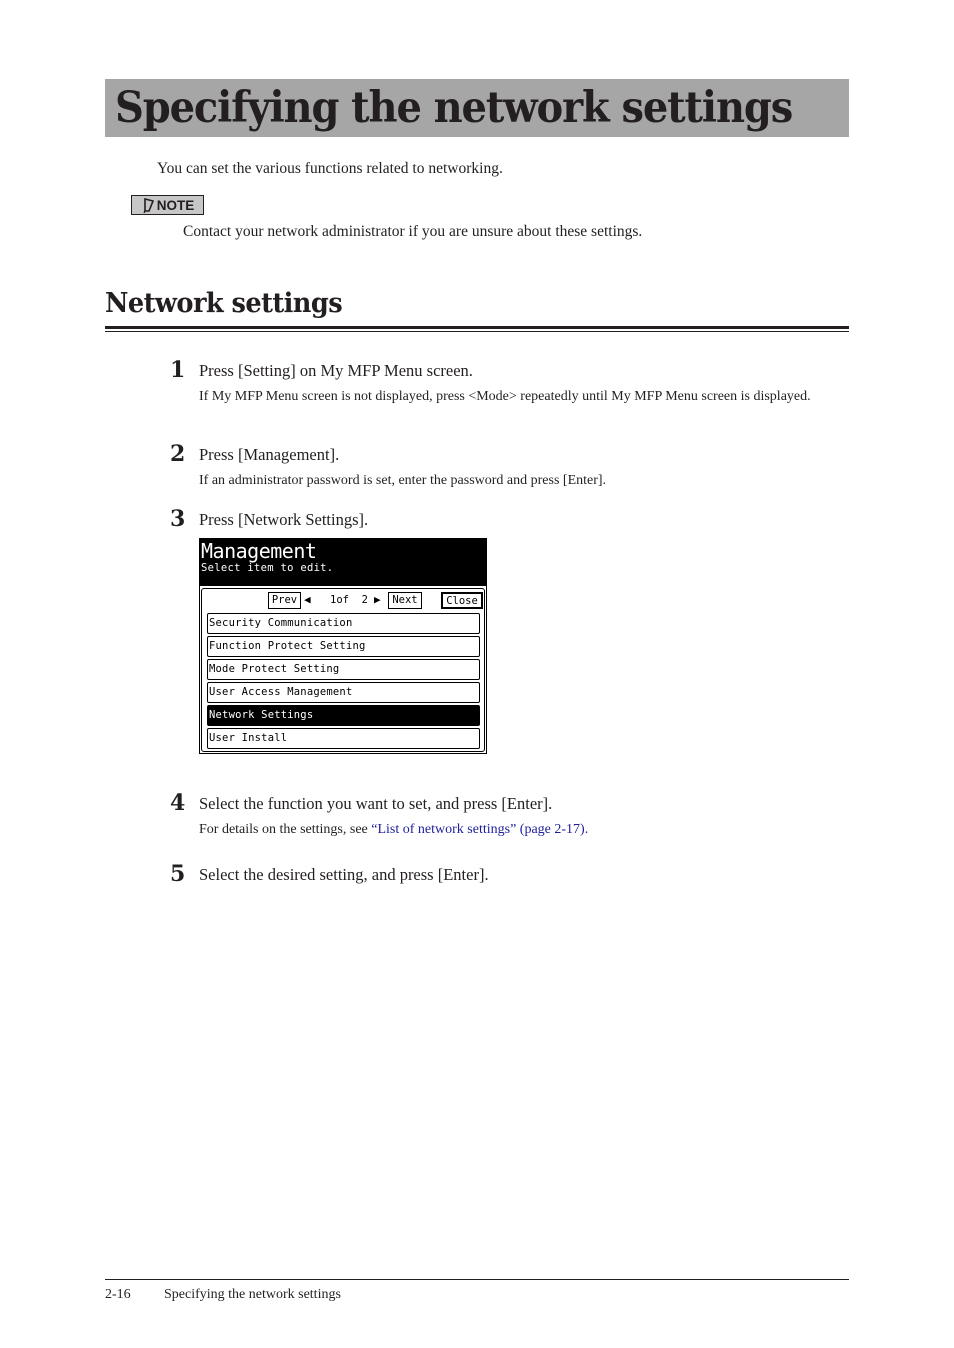  What do you see at coordinates (454, 108) in the screenshot?
I see `page-title: Specifying the network settings` at bounding box center [454, 108].